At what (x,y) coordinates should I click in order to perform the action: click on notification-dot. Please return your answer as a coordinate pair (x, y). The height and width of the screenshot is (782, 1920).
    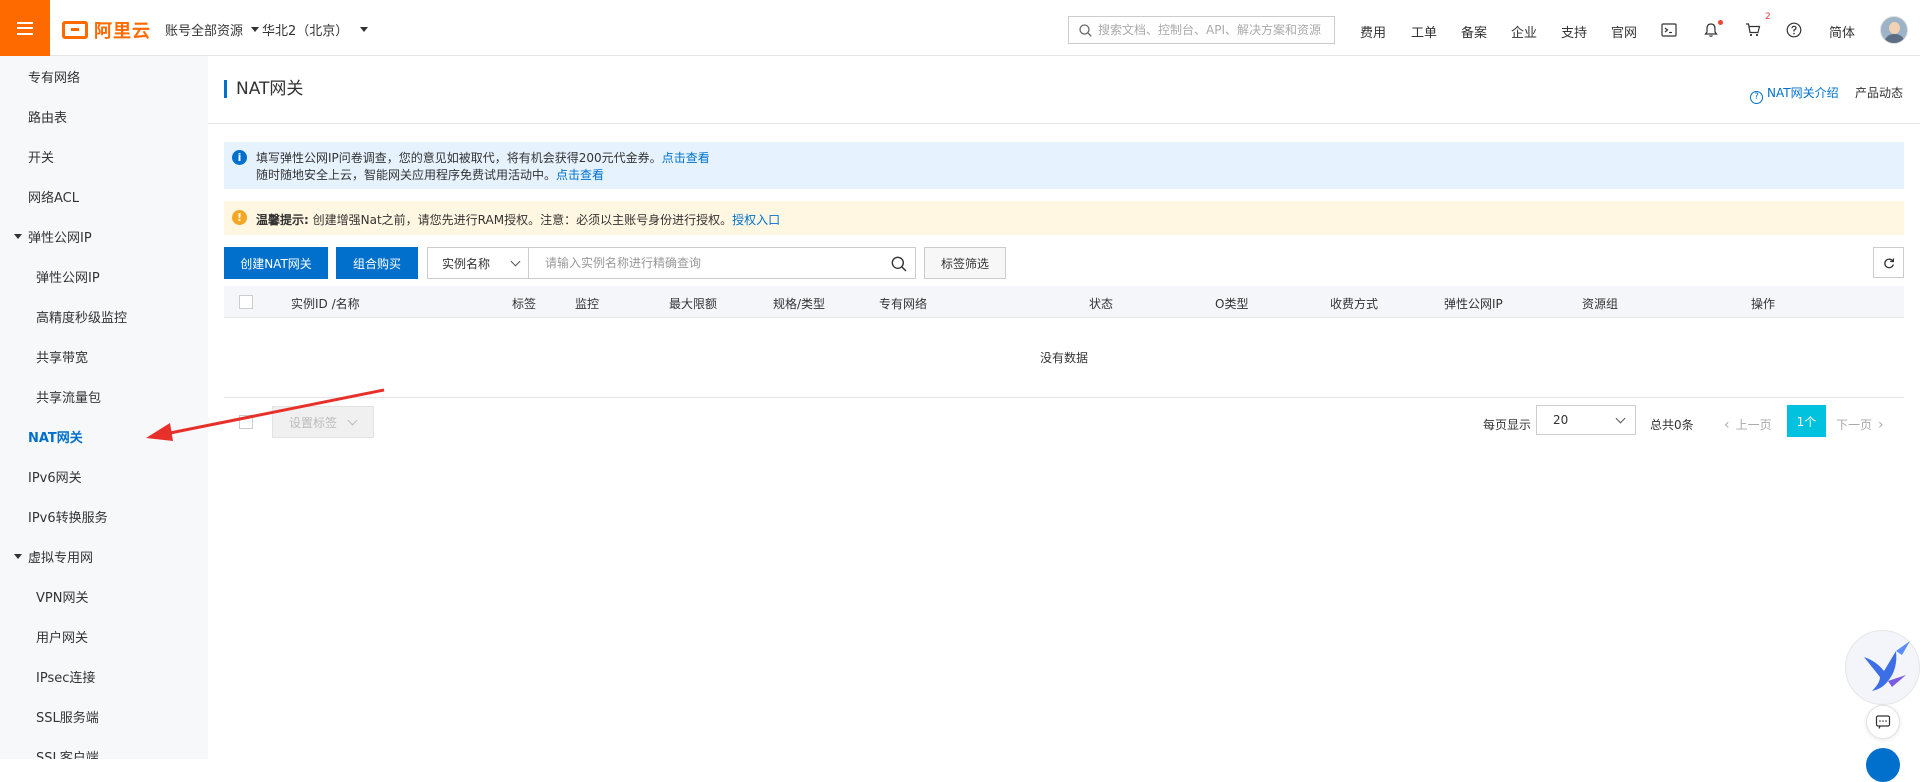
    Looking at the image, I should click on (1720, 22).